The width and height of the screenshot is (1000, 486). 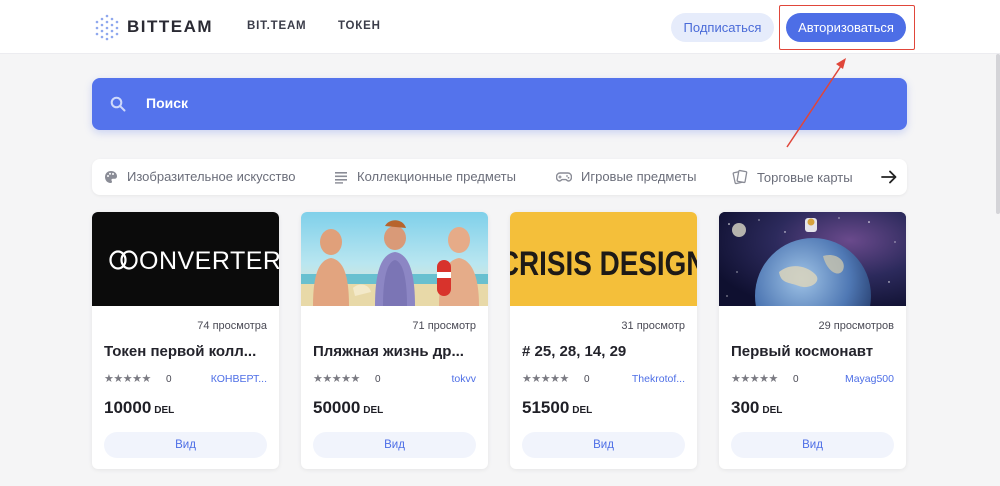 What do you see at coordinates (348, 407) in the screenshot?
I see `price: 50000 DEL` at bounding box center [348, 407].